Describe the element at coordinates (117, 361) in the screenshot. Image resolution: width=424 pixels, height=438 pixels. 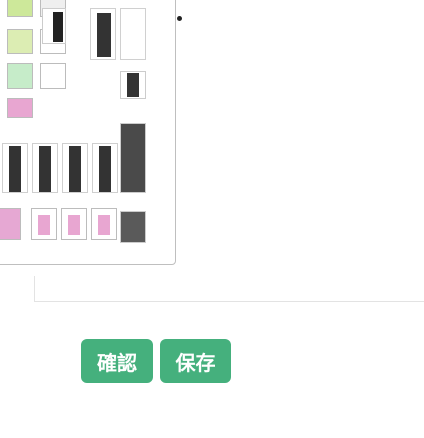
I see `confirm-button: 確認` at that location.